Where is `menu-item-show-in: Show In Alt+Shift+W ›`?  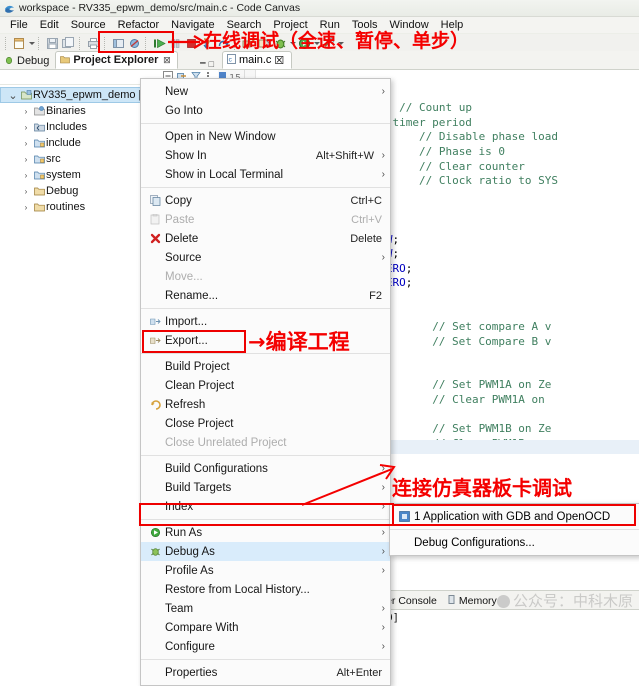 menu-item-show-in: Show In Alt+Shift+W › is located at coordinates (265, 155).